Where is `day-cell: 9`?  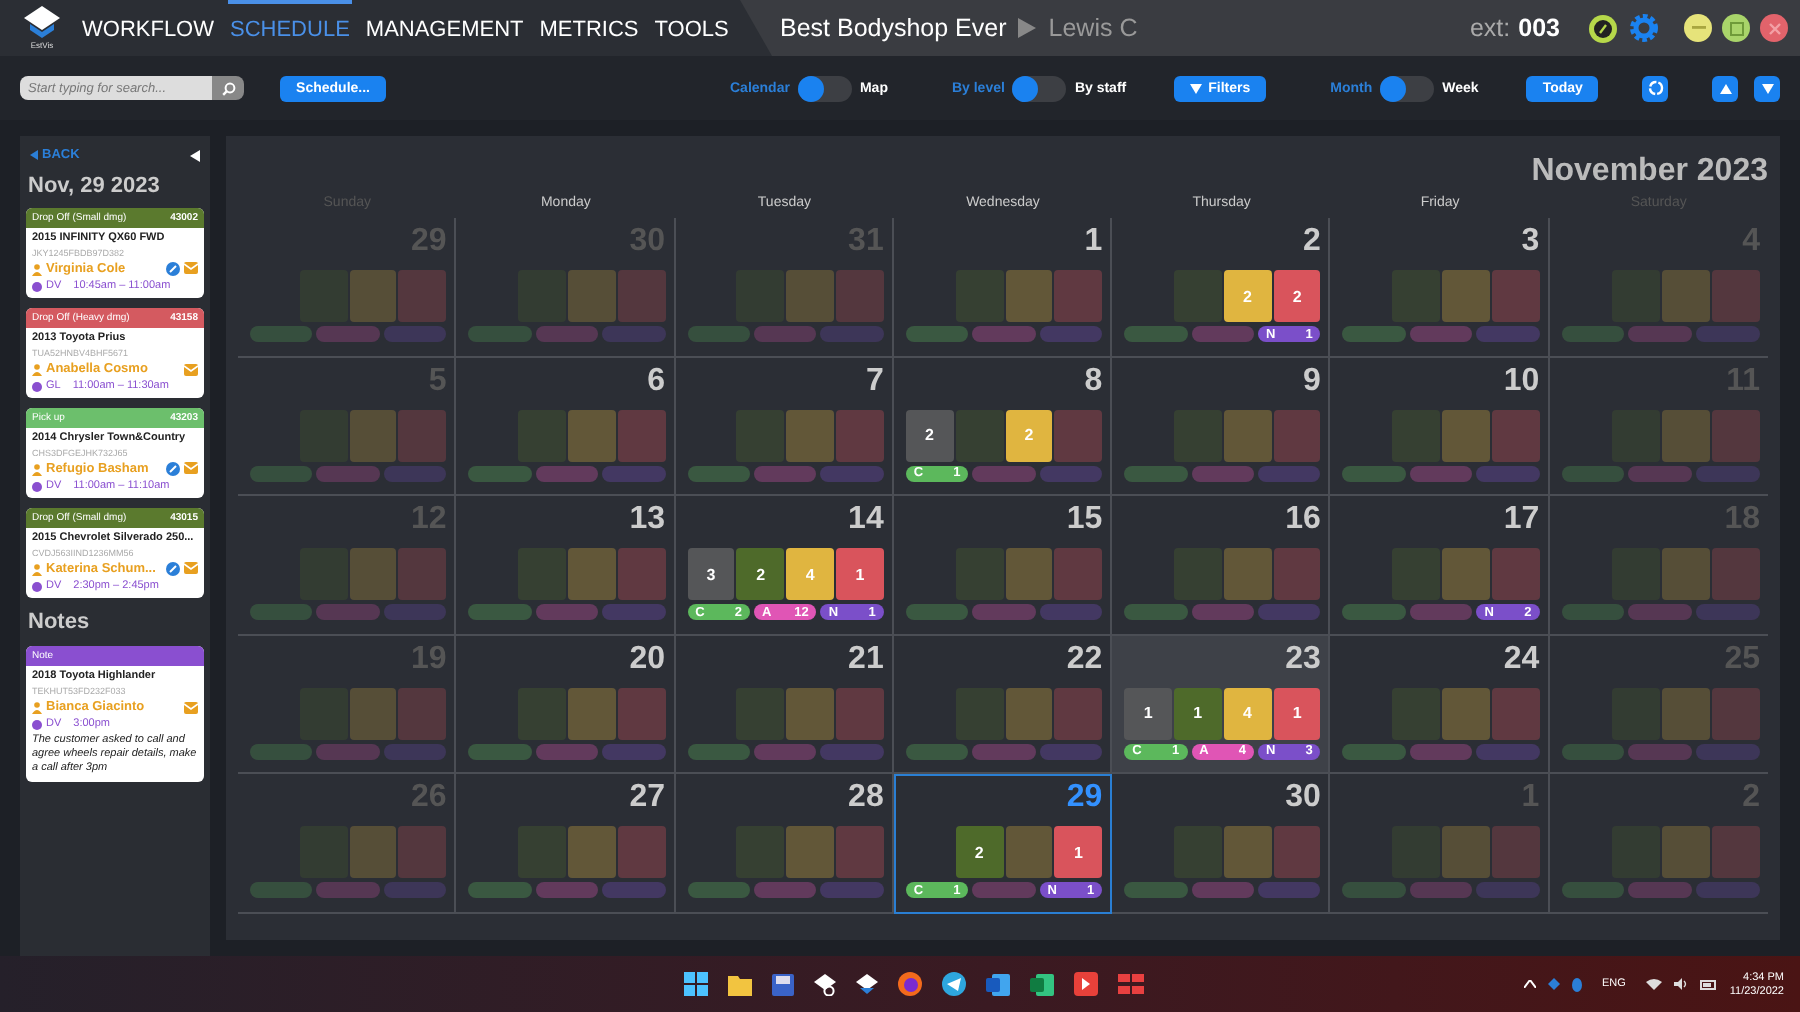
day-cell: 9 is located at coordinates (1221, 426).